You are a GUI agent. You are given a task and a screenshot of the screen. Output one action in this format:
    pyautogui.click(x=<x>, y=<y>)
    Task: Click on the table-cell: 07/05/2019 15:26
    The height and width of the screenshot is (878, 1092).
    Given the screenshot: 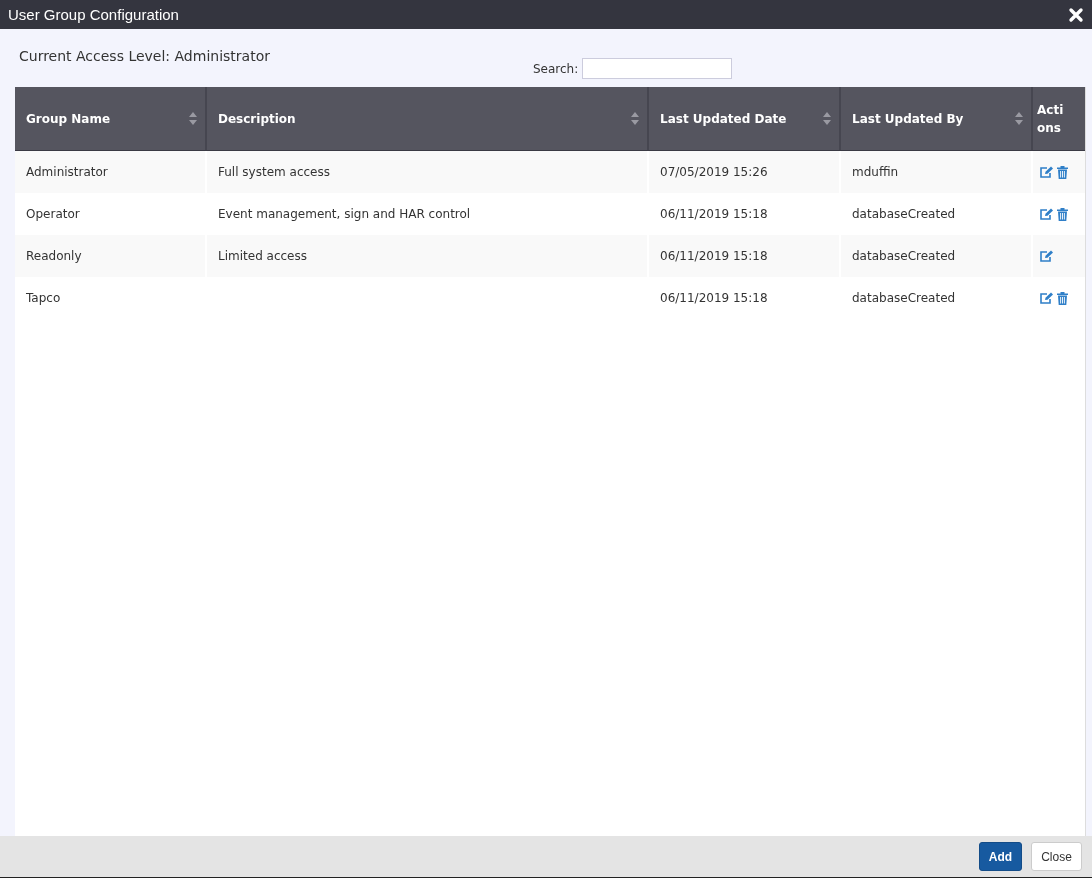 What is the action you would take?
    pyautogui.click(x=714, y=172)
    